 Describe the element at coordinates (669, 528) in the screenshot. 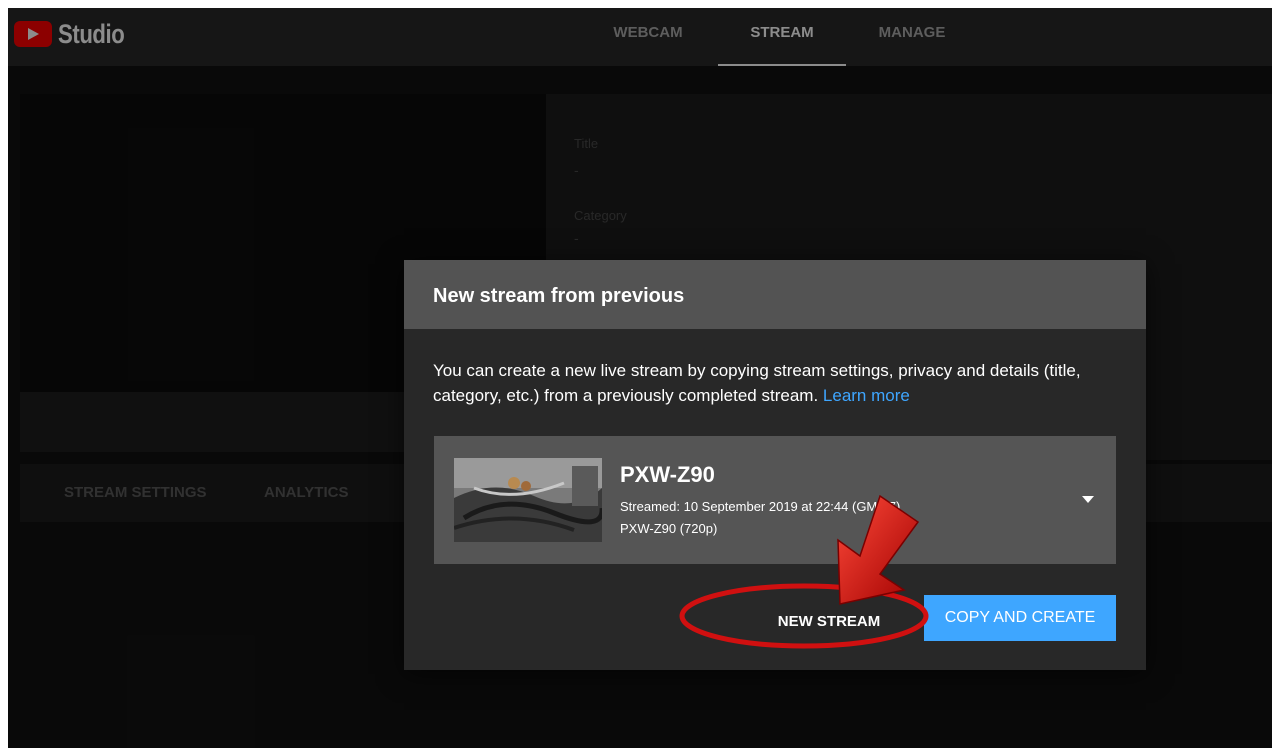

I see `stream-source: PXW-Z90 (720p)` at that location.